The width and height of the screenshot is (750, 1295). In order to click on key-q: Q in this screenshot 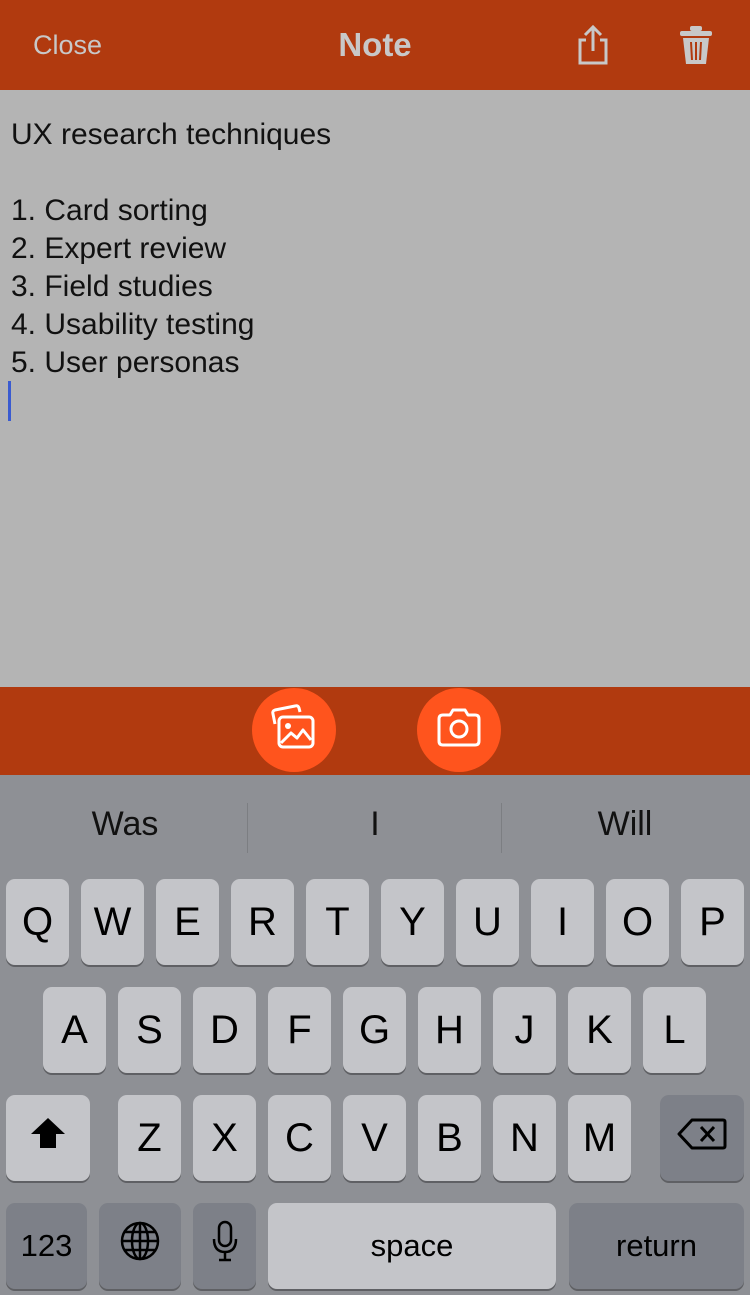, I will do `click(37, 922)`.